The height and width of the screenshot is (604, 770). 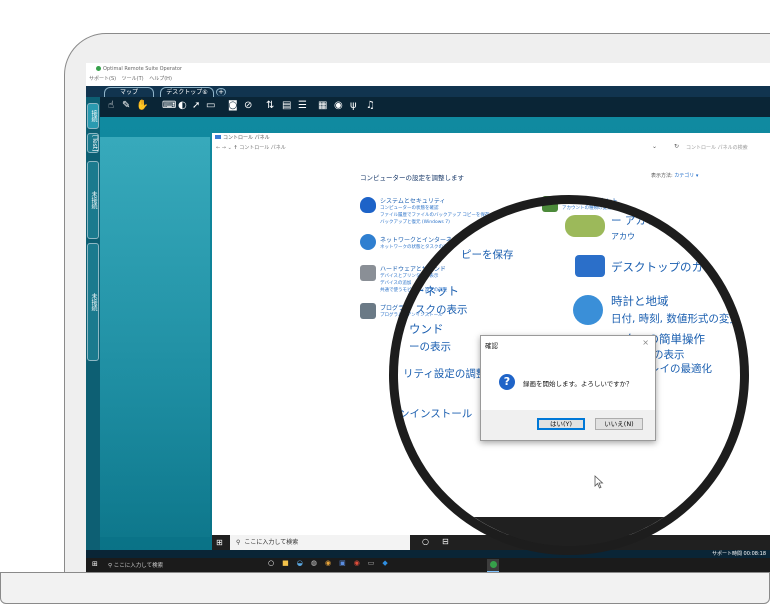 I want to click on cp-heading: コンピューターの設定を調整します, so click(x=412, y=178).